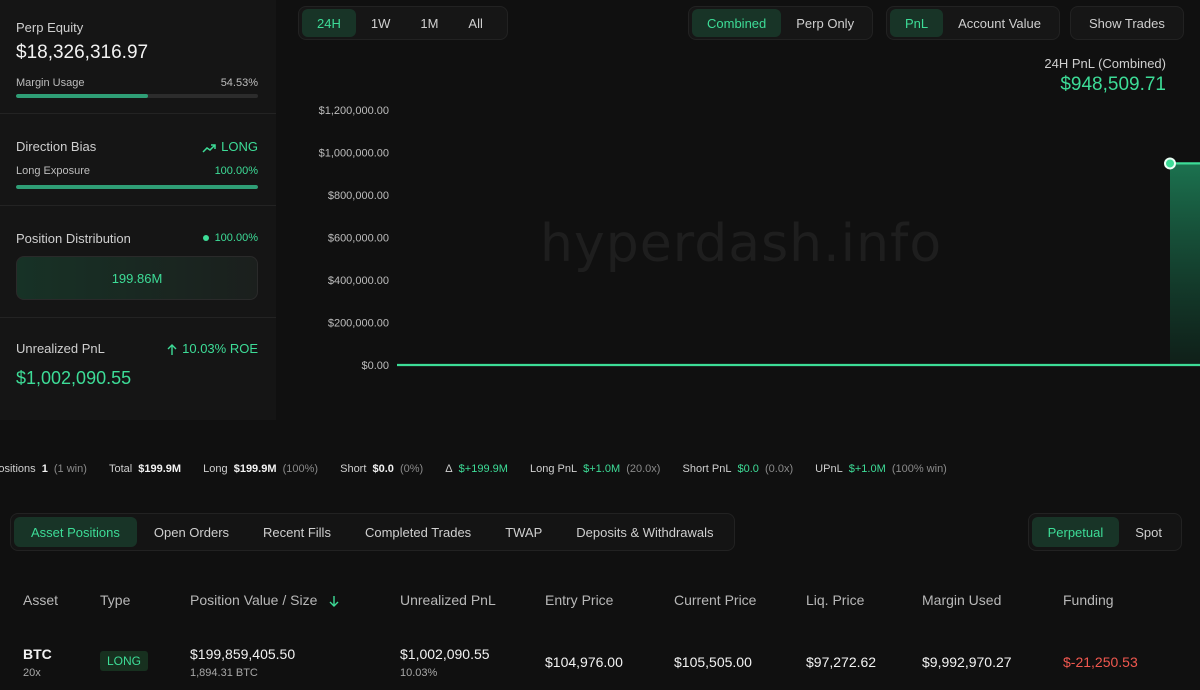 The image size is (1200, 690). What do you see at coordinates (1100, 662) in the screenshot?
I see `row-funding: $-21,250.53` at bounding box center [1100, 662].